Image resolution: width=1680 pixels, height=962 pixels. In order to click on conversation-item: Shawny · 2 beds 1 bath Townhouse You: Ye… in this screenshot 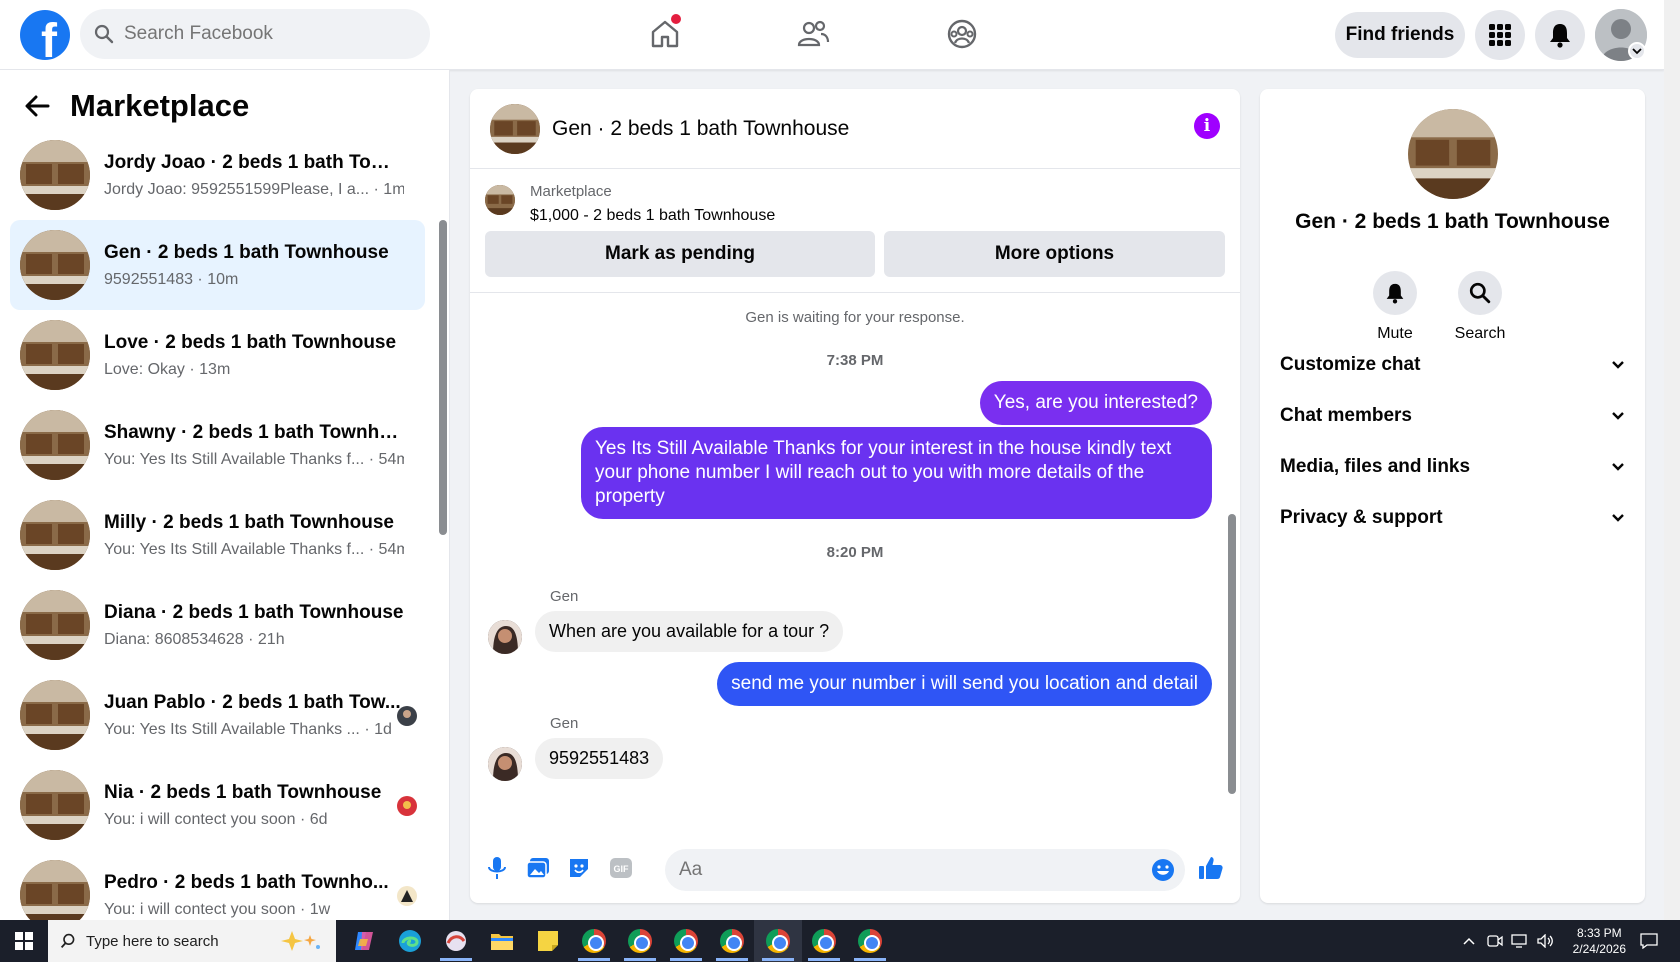, I will do `click(217, 445)`.